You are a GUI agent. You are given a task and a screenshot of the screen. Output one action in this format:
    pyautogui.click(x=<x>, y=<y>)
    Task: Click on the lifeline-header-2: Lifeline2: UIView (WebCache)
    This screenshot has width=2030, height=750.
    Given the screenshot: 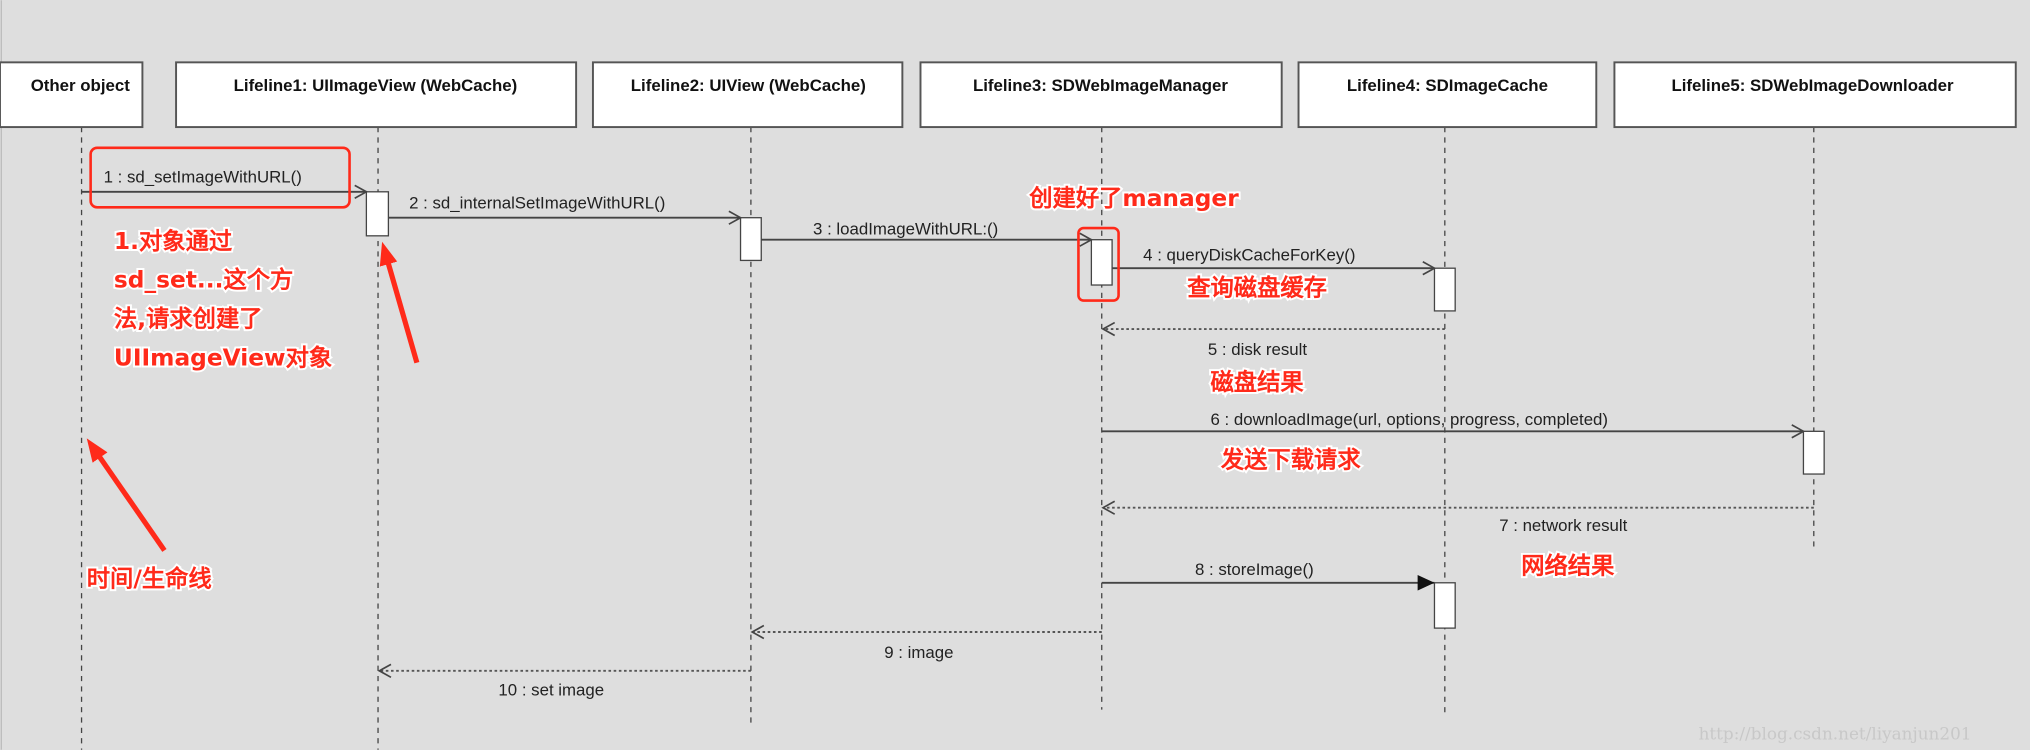 What is the action you would take?
    pyautogui.click(x=747, y=95)
    